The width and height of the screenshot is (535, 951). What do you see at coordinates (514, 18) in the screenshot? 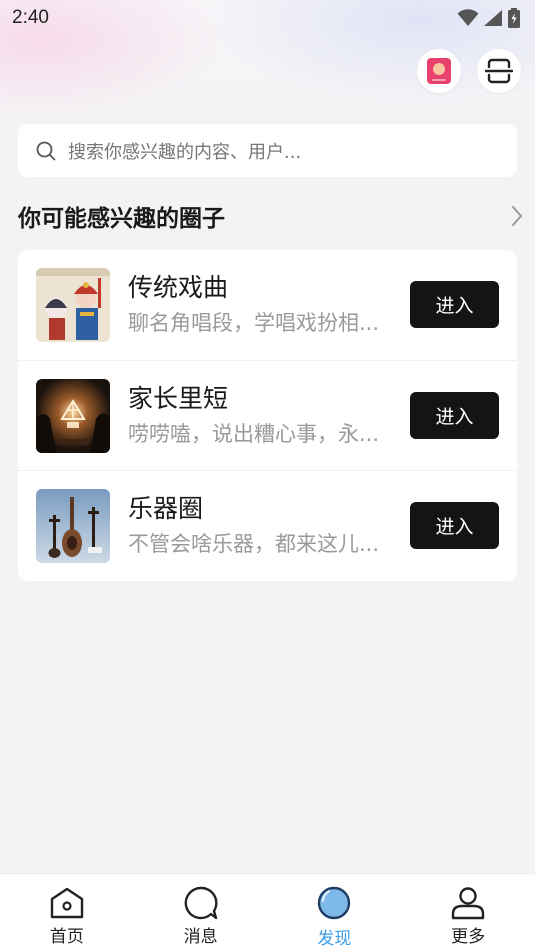
I see `battery-icon` at bounding box center [514, 18].